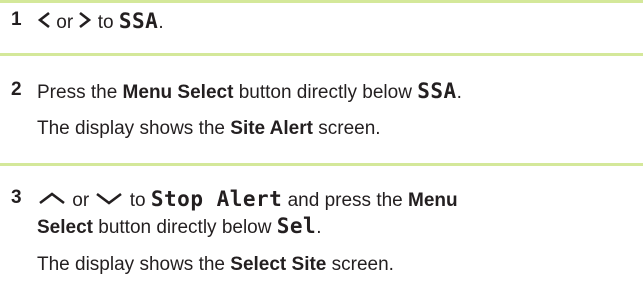 The width and height of the screenshot is (643, 302). I want to click on chevron-down-icon, so click(109, 198).